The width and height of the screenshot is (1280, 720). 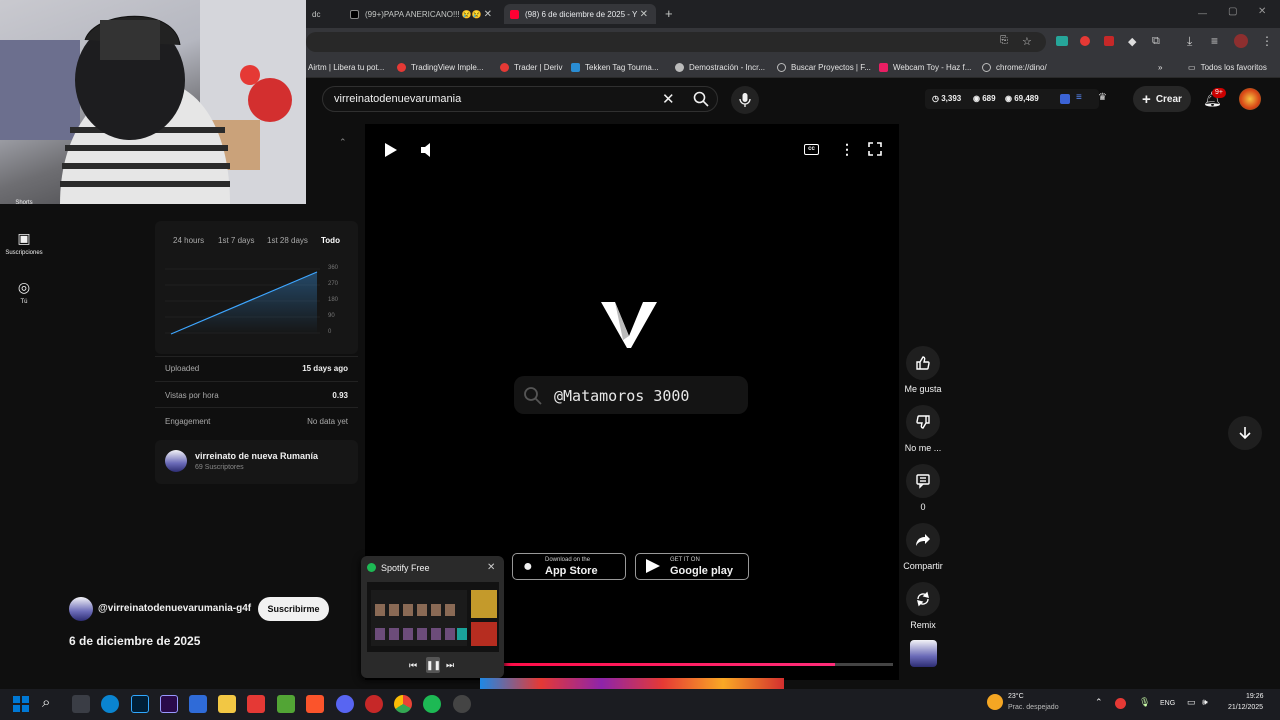 What do you see at coordinates (1102, 97) in the screenshot?
I see `trophy-icon: ♛` at bounding box center [1102, 97].